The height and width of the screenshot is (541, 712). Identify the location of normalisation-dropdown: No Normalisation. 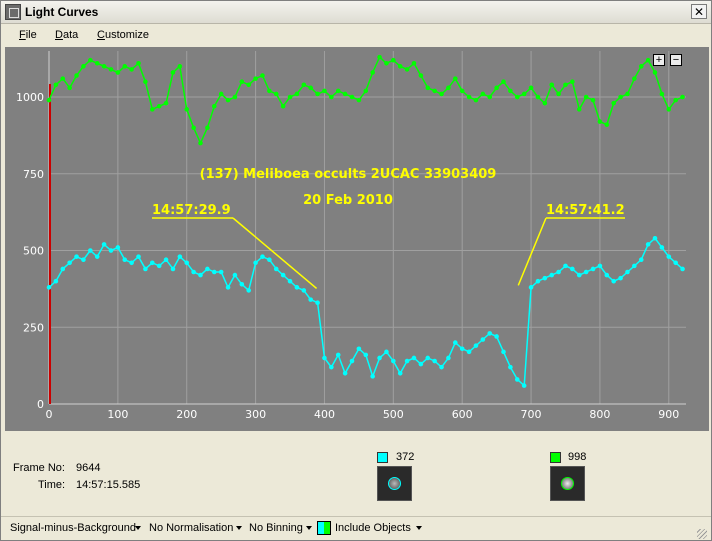
(191, 528).